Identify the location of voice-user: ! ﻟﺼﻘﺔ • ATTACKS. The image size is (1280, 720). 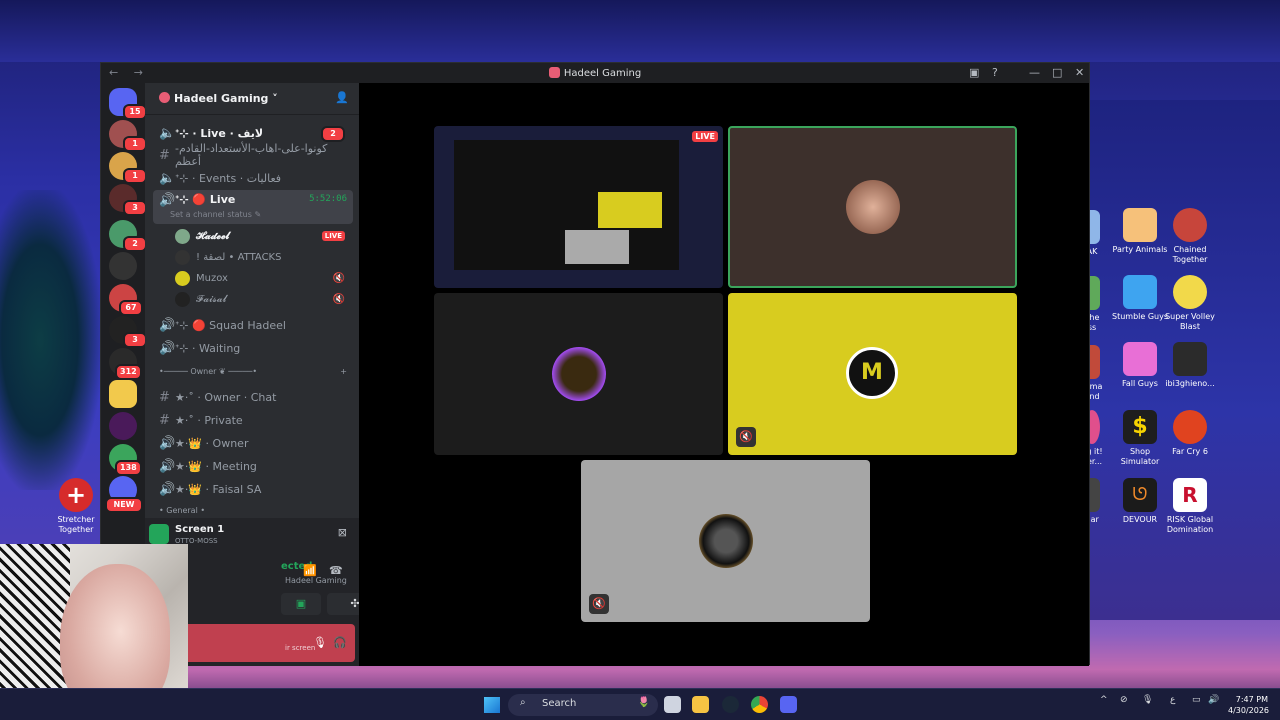
(265, 257).